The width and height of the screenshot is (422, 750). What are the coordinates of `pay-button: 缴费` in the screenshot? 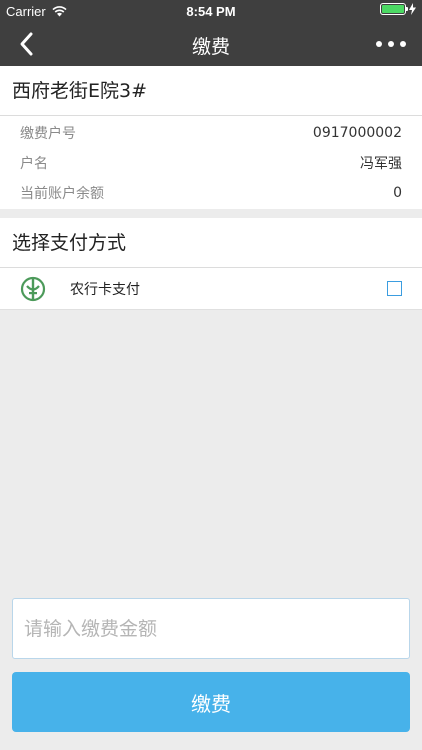 It's located at (211, 702).